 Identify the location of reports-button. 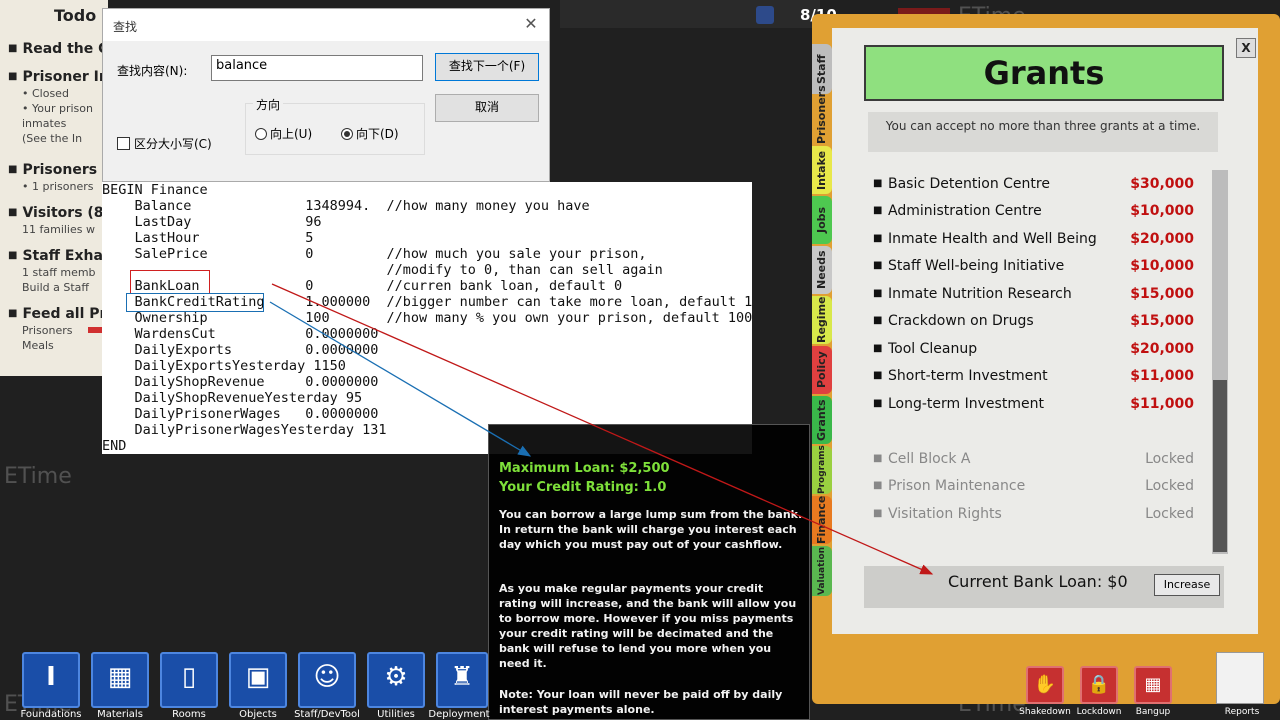
(1240, 678).